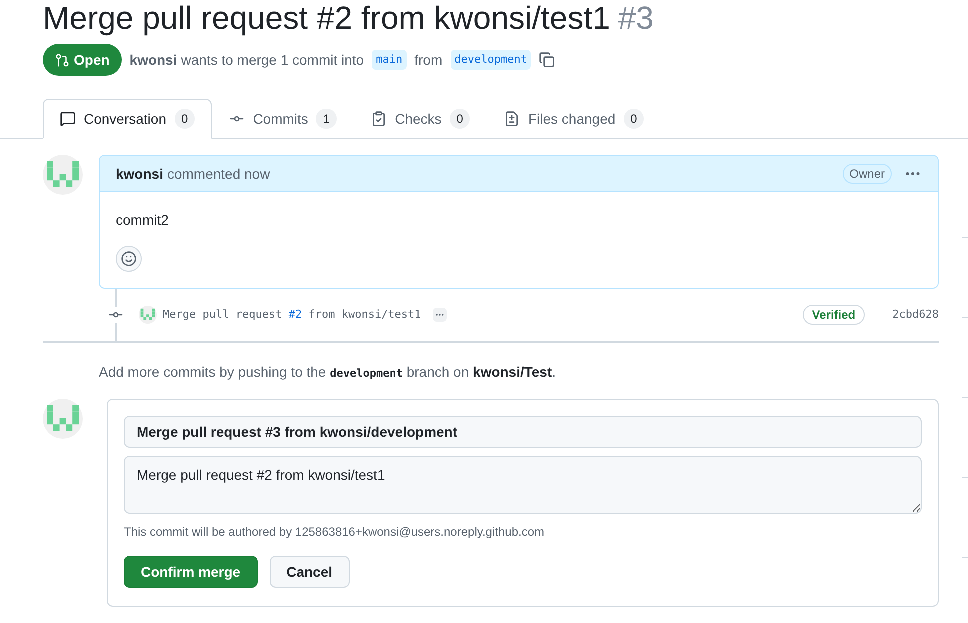  I want to click on expand-icon, so click(440, 315).